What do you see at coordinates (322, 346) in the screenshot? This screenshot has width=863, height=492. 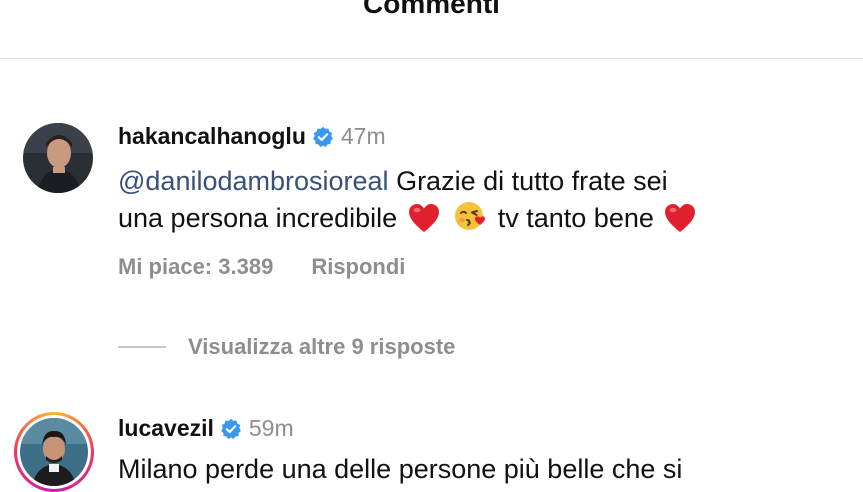 I see `view-replies-label: Visualizza altre 9 risposte` at bounding box center [322, 346].